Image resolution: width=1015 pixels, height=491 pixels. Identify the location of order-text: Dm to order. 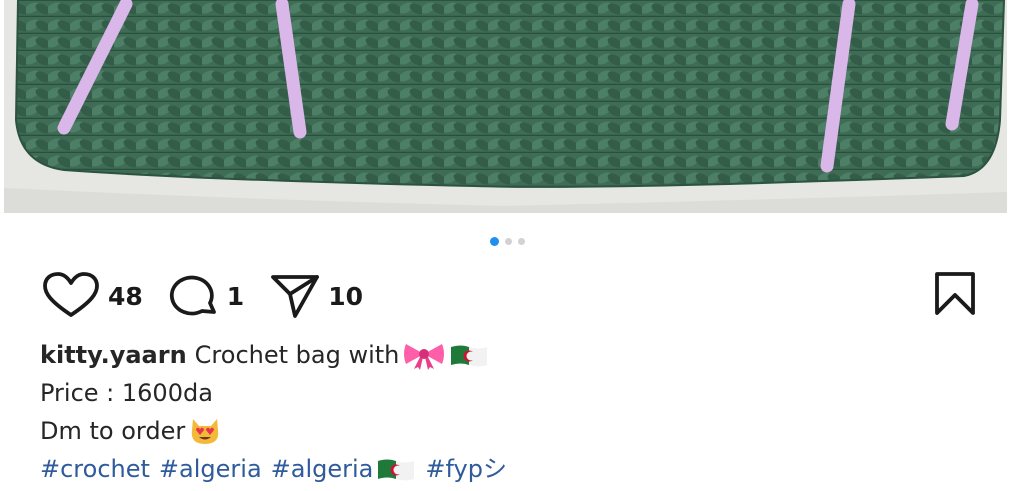
(113, 431).